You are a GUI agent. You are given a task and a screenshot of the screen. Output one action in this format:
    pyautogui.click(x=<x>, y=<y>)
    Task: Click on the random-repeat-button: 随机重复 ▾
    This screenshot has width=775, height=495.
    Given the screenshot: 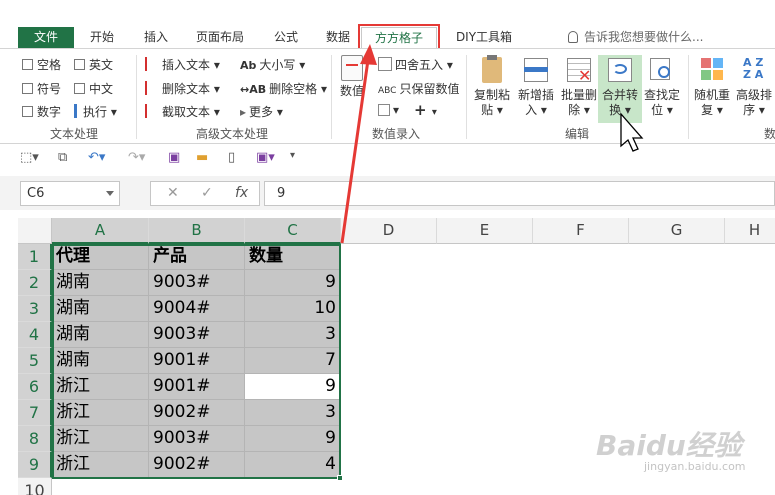 What is the action you would take?
    pyautogui.click(x=712, y=86)
    